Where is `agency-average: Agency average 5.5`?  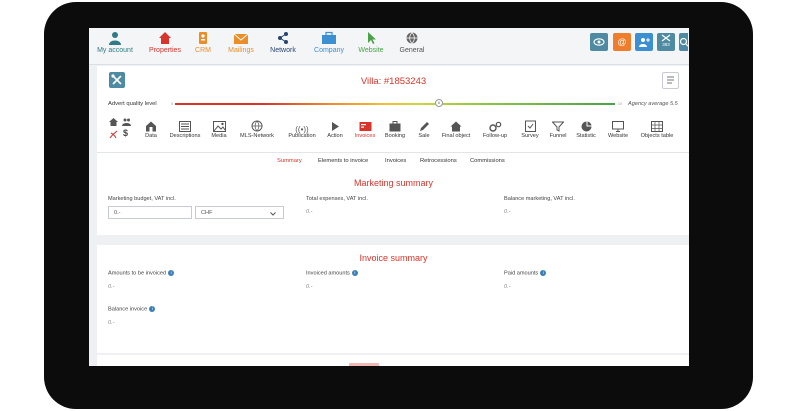
agency-average: Agency average 5.5 is located at coordinates (653, 104).